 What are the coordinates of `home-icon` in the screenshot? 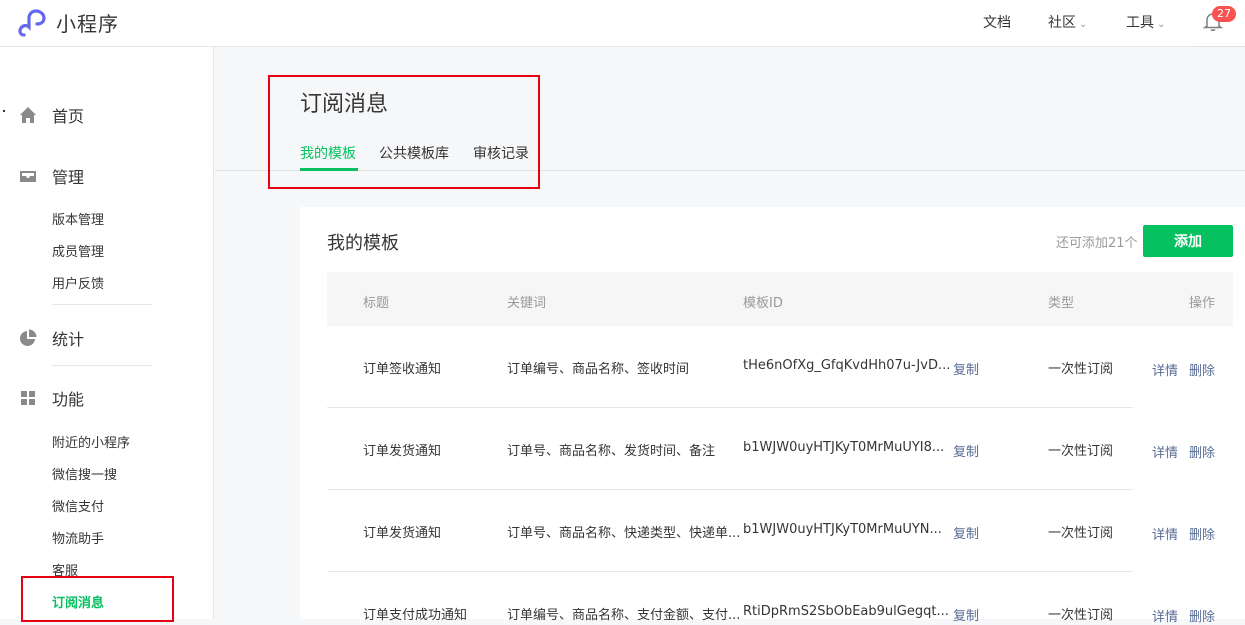 It's located at (28, 115).